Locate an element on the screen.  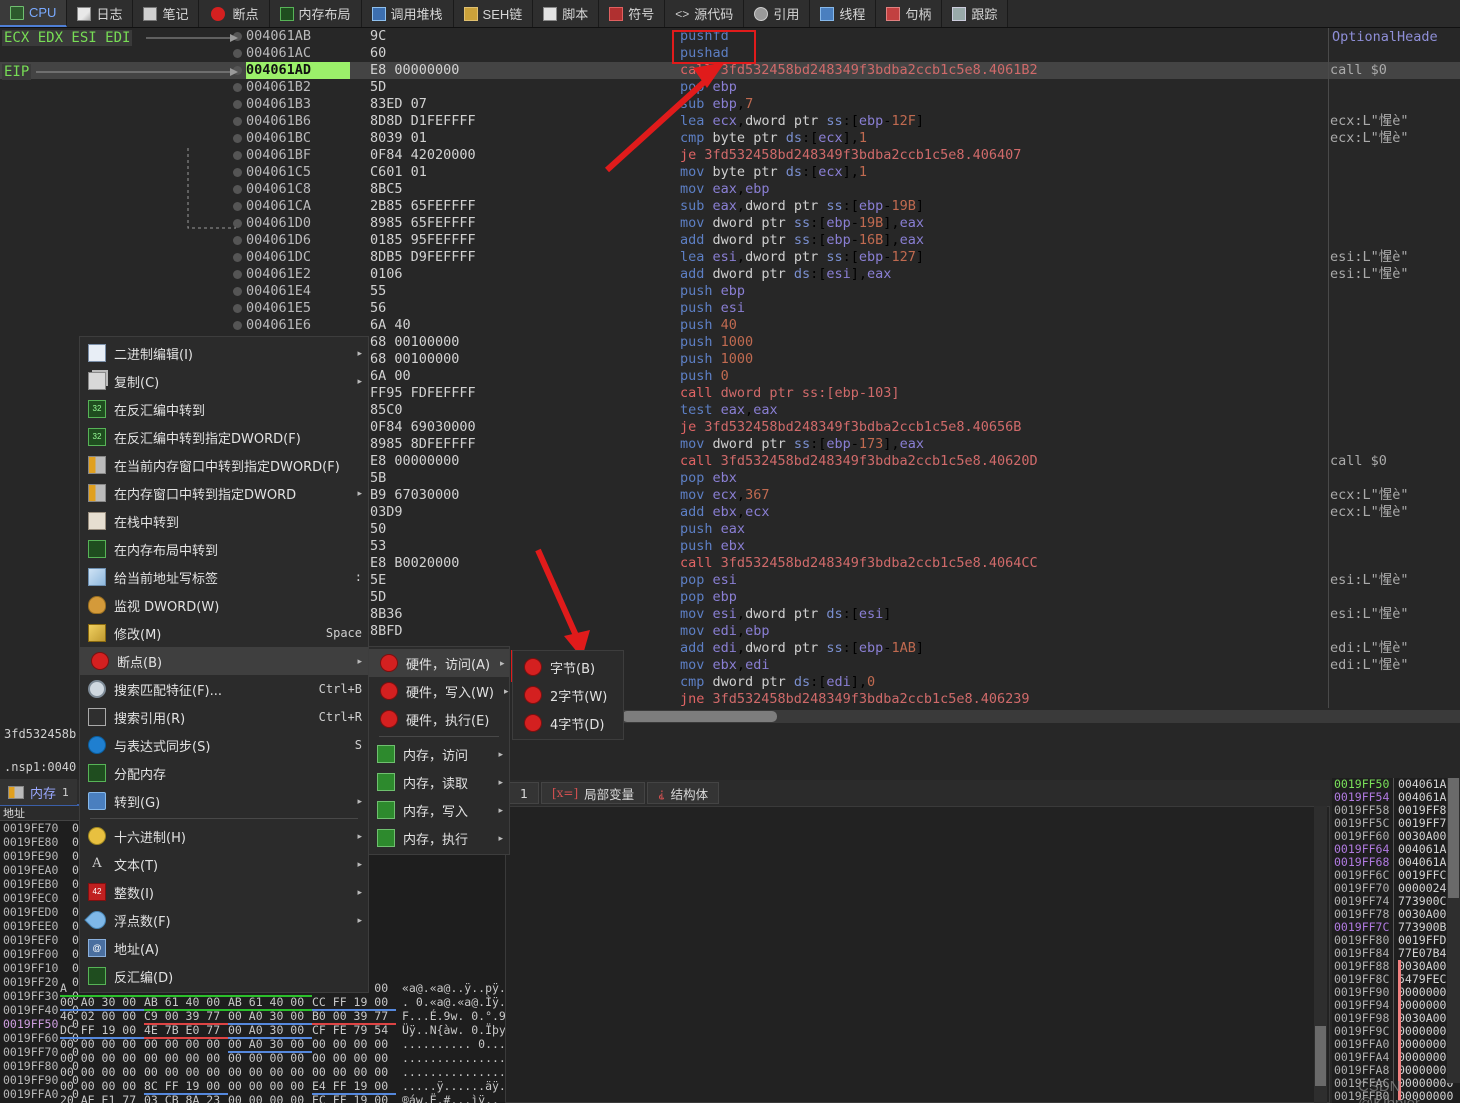
bottom-tab: [x=] 局部变量 is located at coordinates (593, 793).